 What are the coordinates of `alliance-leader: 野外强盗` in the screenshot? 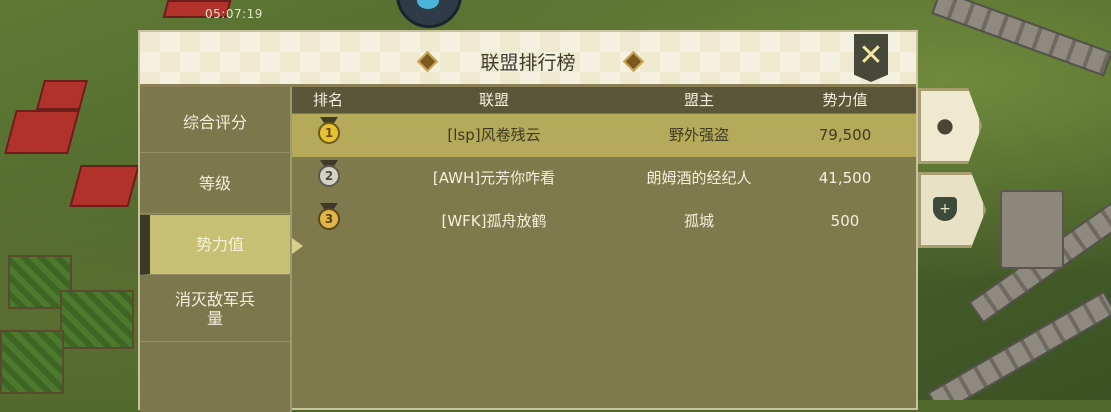 It's located at (698, 135).